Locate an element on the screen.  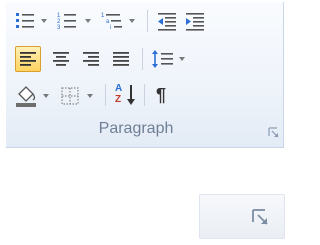
borders-button is located at coordinates (77, 96).